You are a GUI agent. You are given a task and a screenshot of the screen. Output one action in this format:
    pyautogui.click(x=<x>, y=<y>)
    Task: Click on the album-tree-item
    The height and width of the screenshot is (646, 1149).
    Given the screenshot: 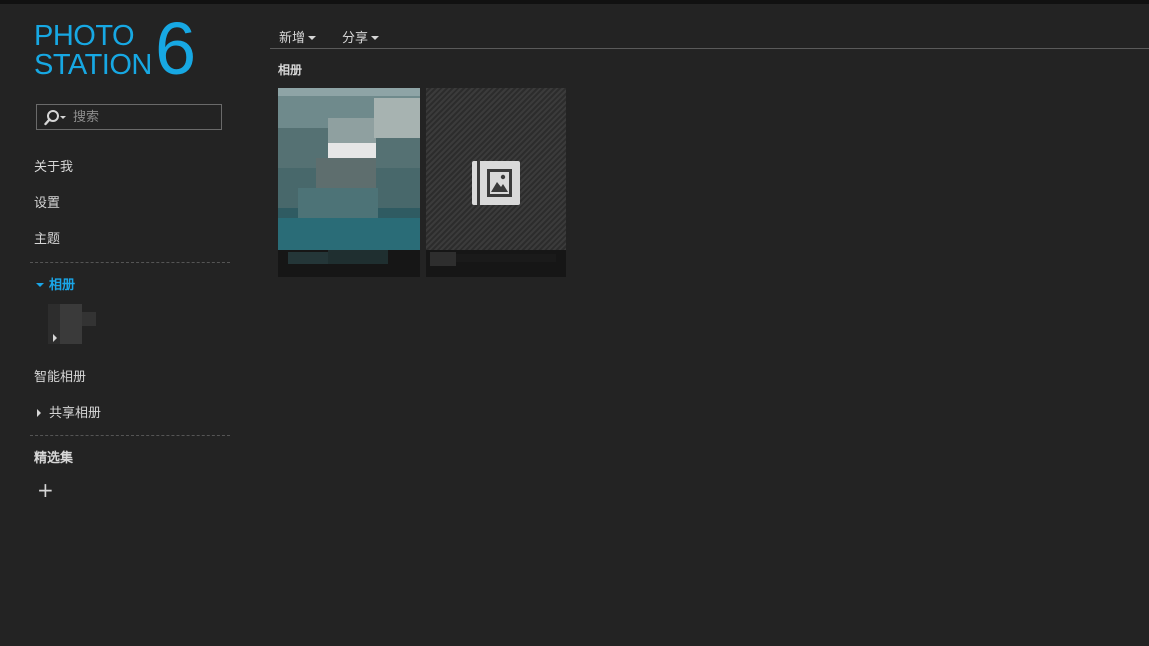 What is the action you would take?
    pyautogui.click(x=72, y=325)
    